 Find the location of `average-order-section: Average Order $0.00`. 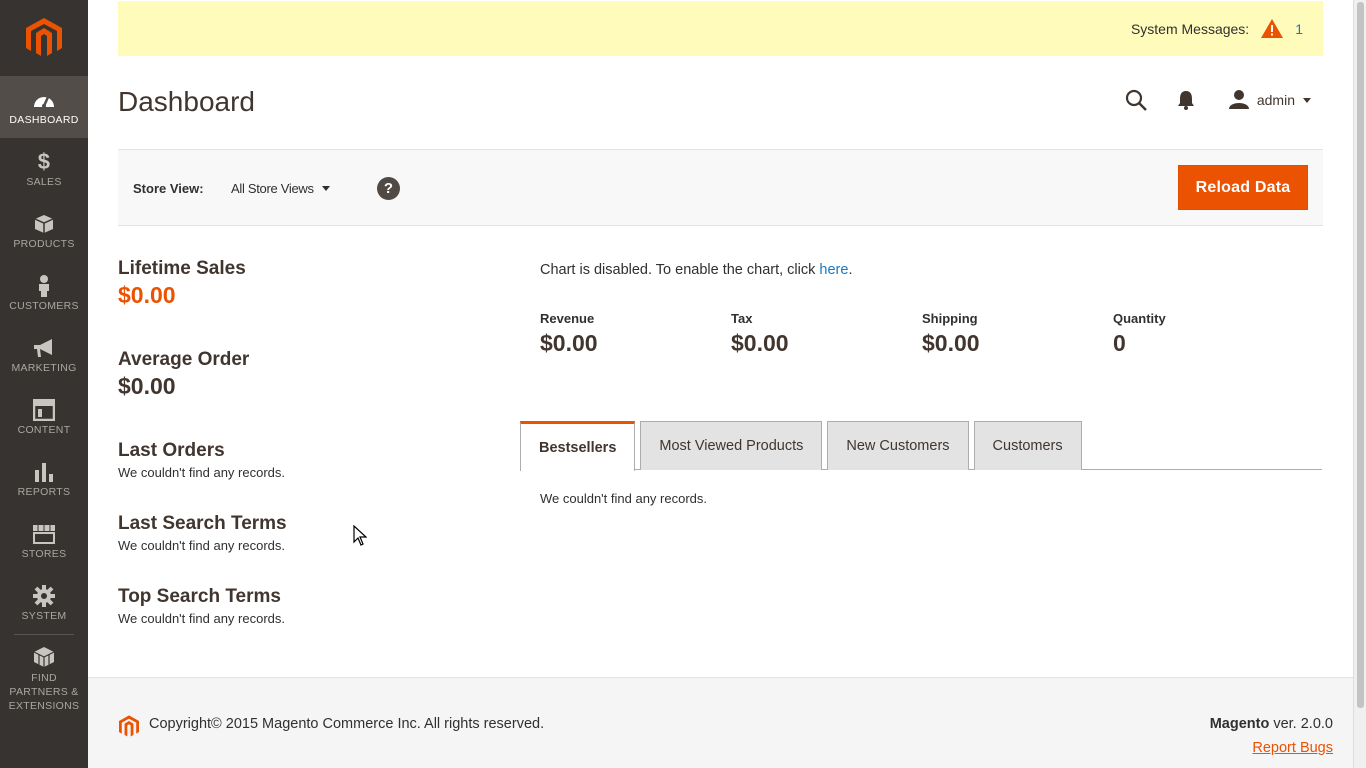

average-order-section: Average Order $0.00 is located at coordinates (308, 374).